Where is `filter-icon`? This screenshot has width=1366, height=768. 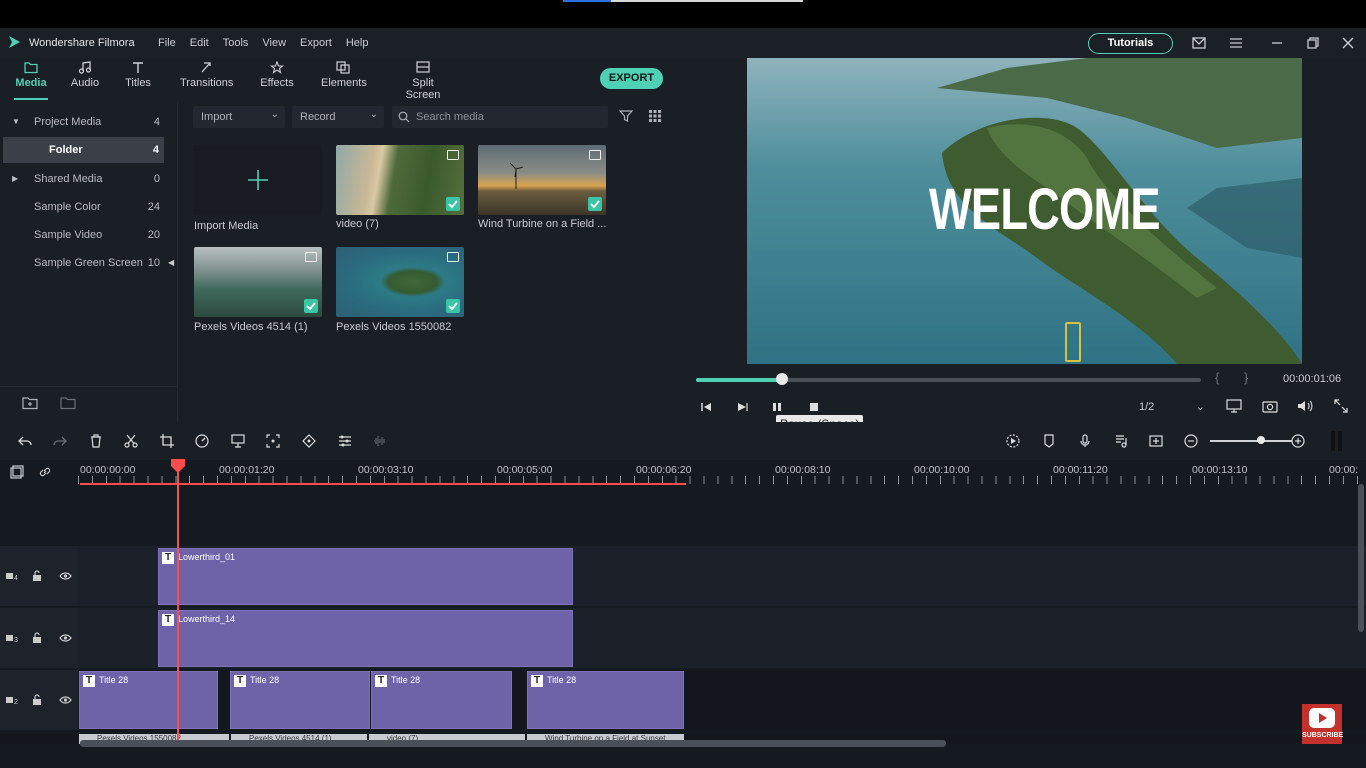 filter-icon is located at coordinates (626, 116).